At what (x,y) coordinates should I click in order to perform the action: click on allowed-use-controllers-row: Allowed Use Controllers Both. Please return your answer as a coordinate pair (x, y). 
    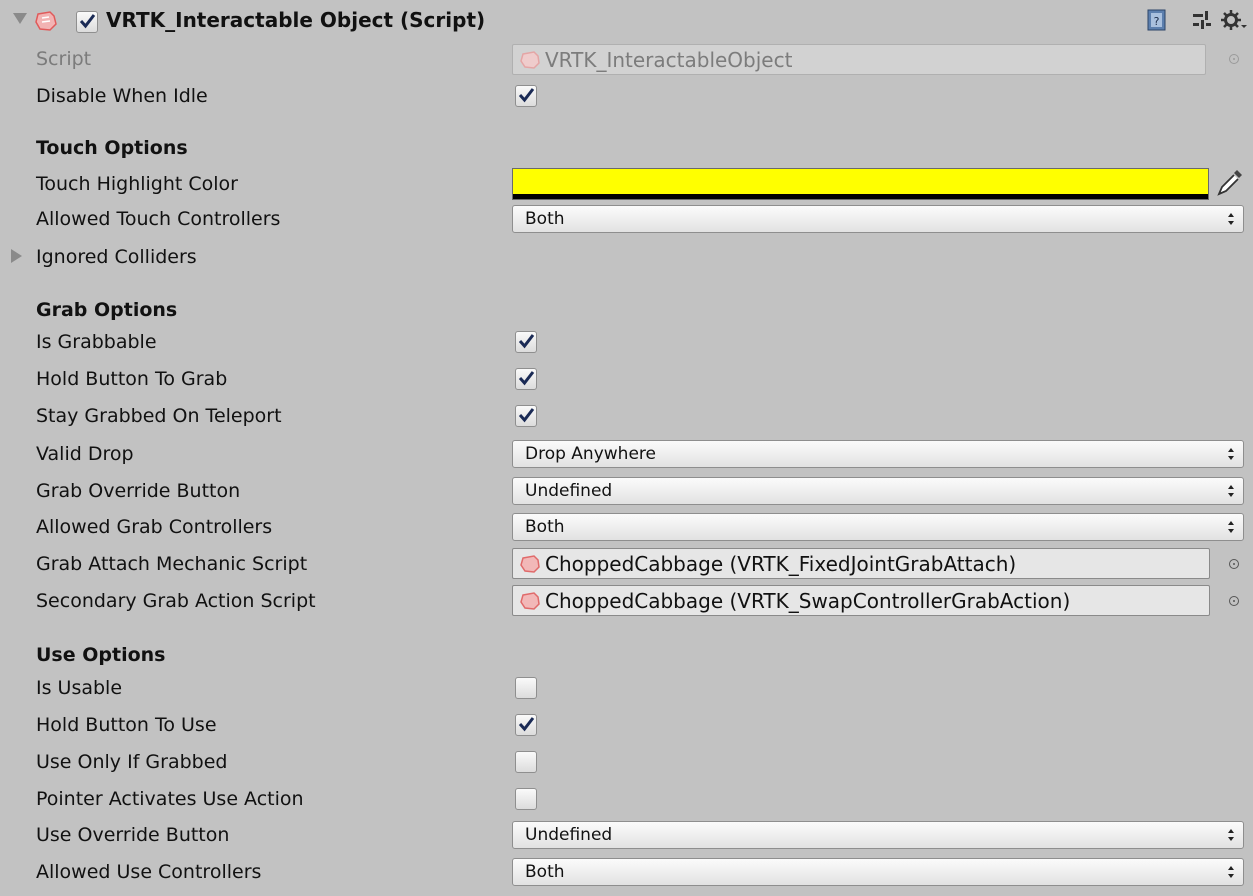
    Looking at the image, I should click on (626, 871).